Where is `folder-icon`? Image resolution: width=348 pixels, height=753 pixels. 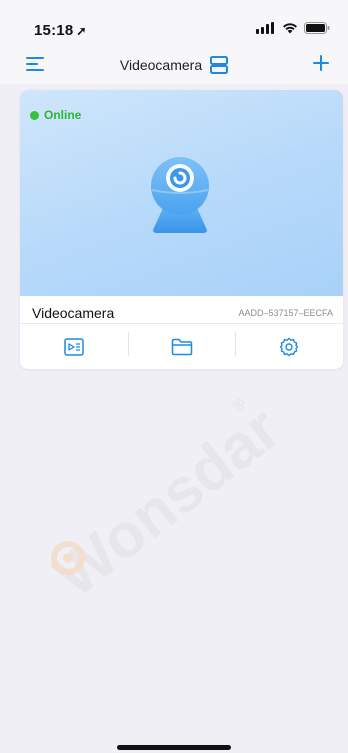 folder-icon is located at coordinates (181, 346).